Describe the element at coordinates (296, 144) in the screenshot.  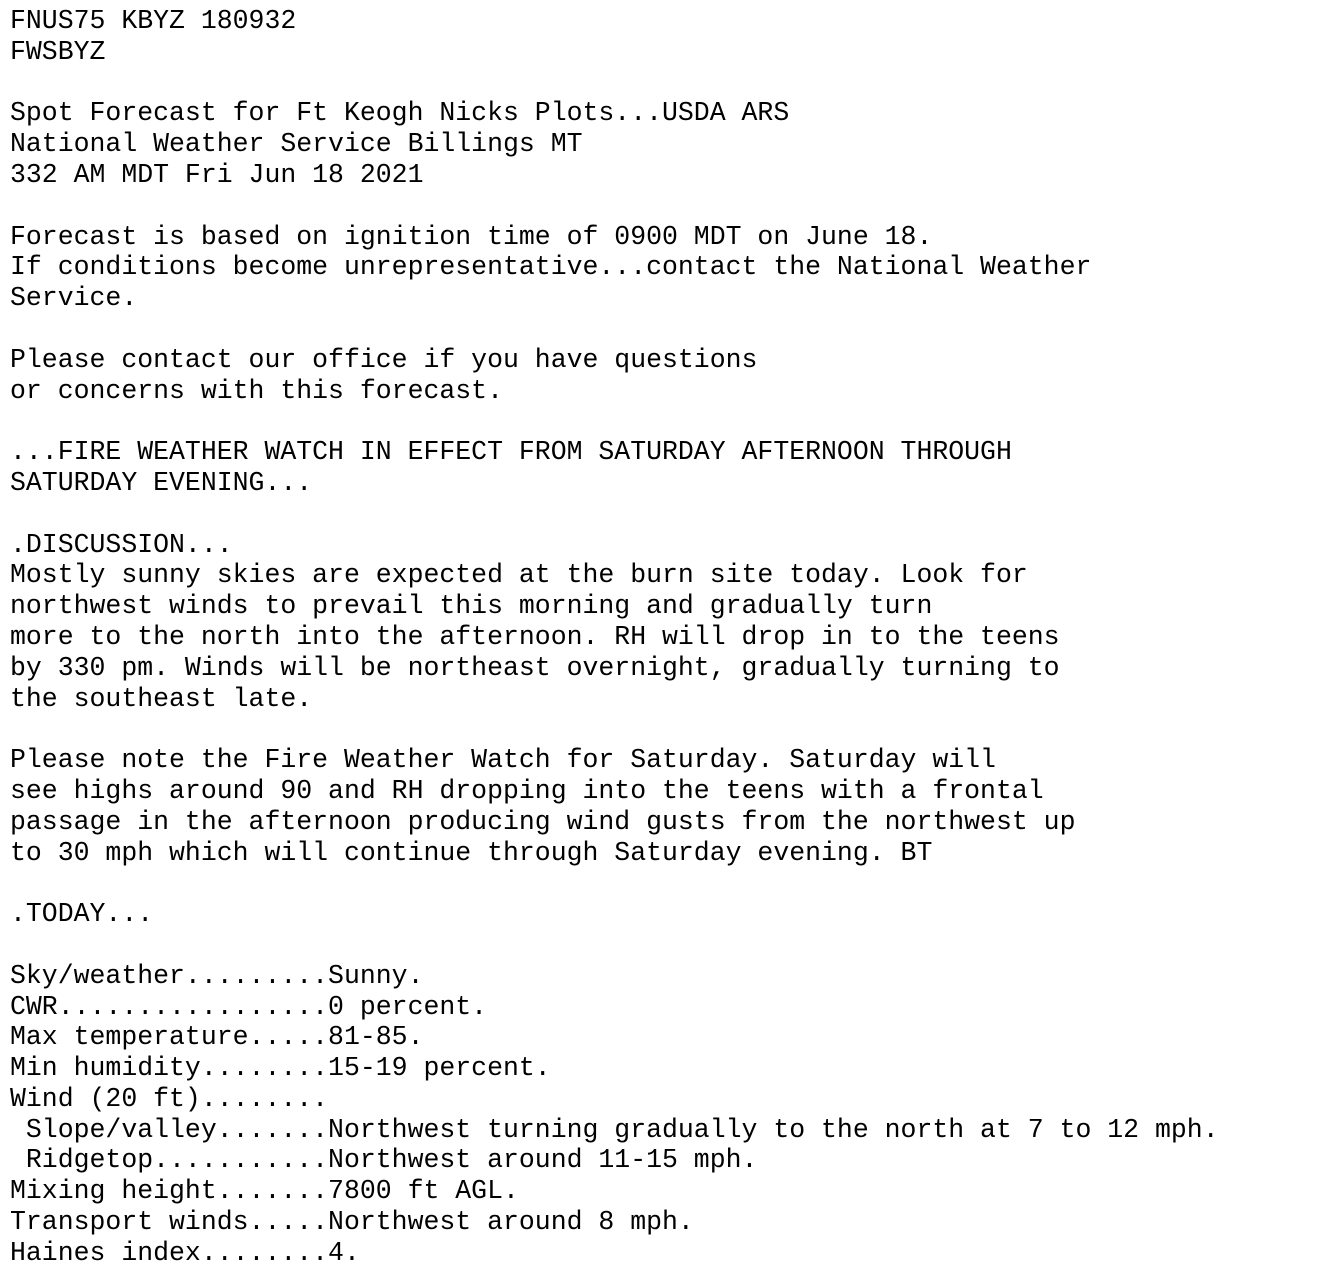
I see `issuing-office: National Weather Service Billings MT` at that location.